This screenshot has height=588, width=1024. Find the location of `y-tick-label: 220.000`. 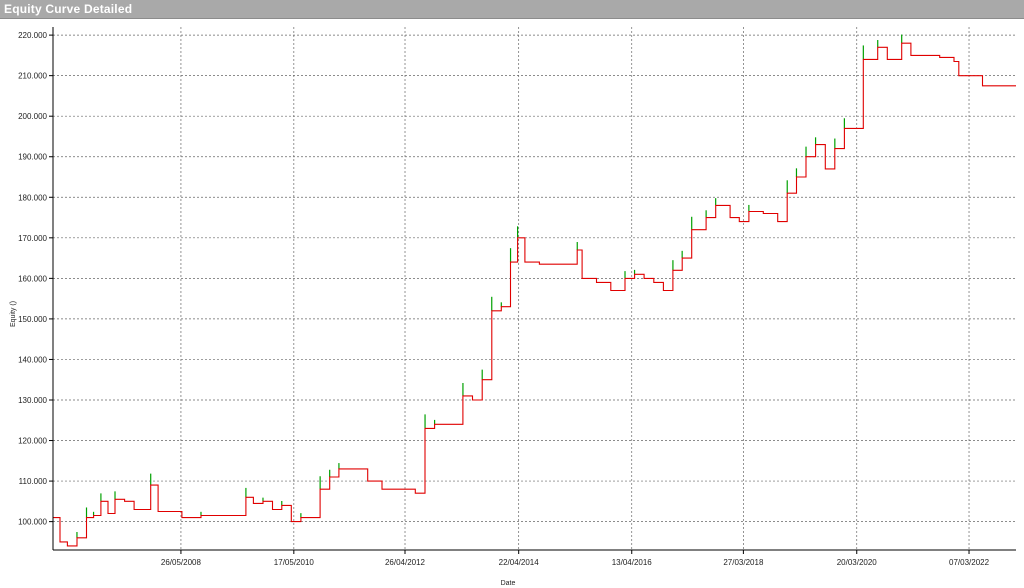

y-tick-label: 220.000 is located at coordinates (32, 35).